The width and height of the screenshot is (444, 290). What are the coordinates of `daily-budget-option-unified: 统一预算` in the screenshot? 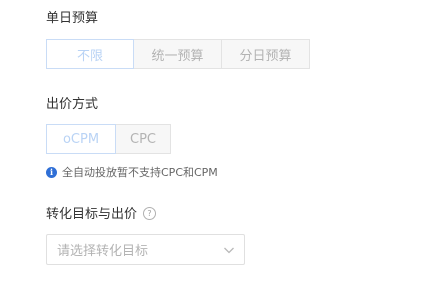 It's located at (177, 54).